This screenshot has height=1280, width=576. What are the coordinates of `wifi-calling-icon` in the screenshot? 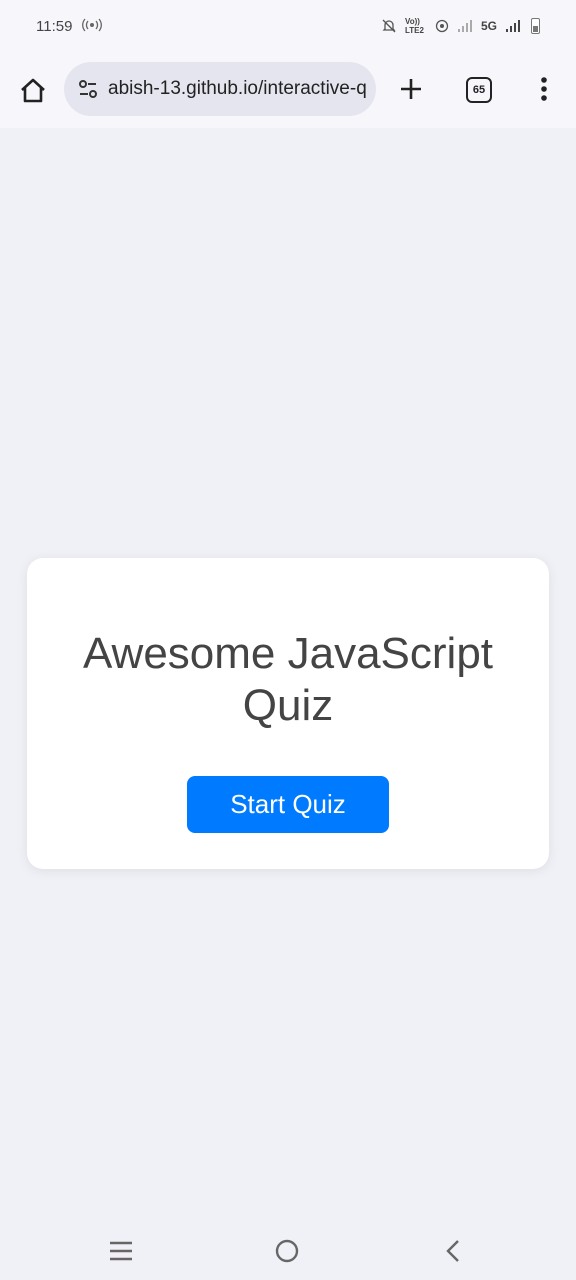 It's located at (442, 26).